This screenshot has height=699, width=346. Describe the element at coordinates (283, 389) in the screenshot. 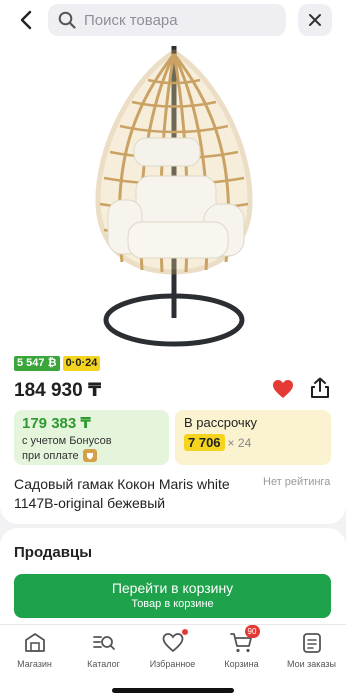

I see `favorite-heart-icon` at that location.